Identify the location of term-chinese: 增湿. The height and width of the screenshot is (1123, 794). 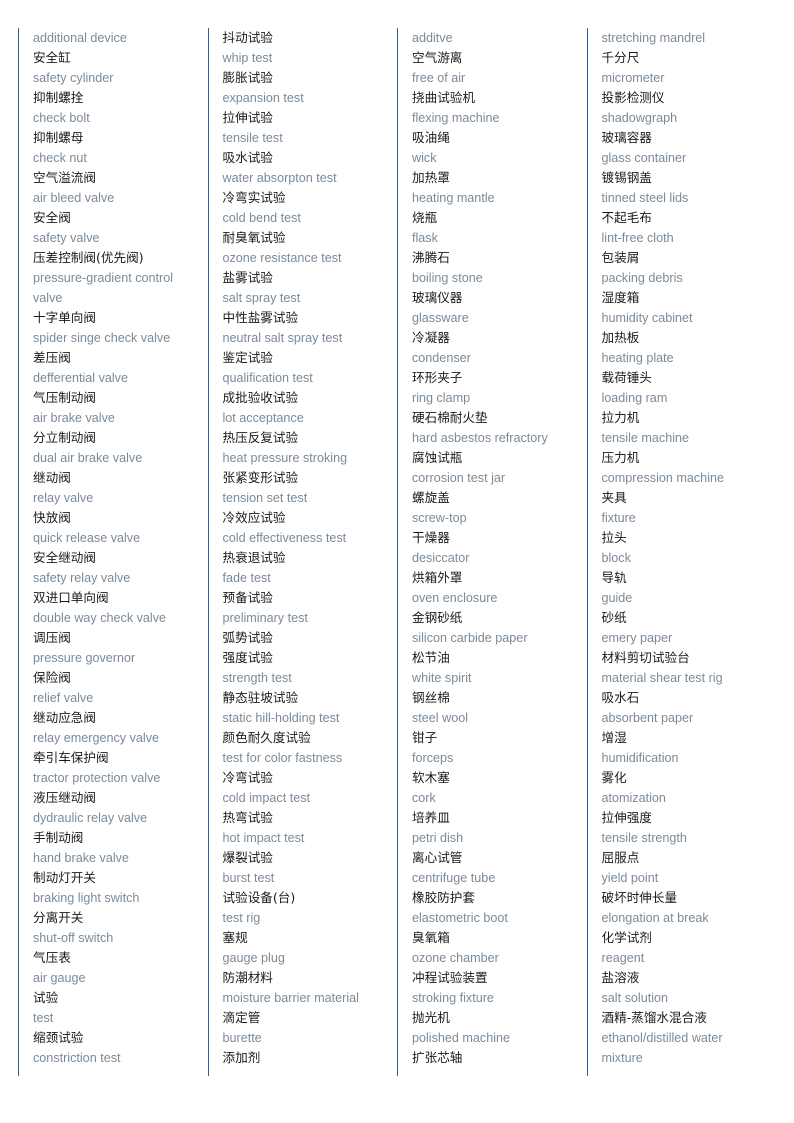
(614, 737).